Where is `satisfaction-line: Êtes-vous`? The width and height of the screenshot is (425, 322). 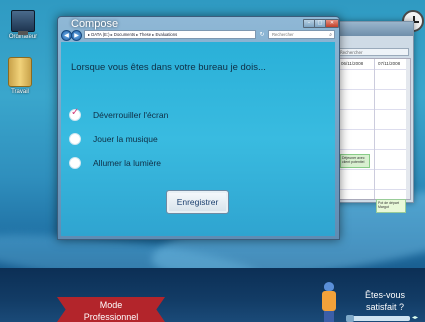
satisfaction-line: Êtes-vous is located at coordinates (385, 295).